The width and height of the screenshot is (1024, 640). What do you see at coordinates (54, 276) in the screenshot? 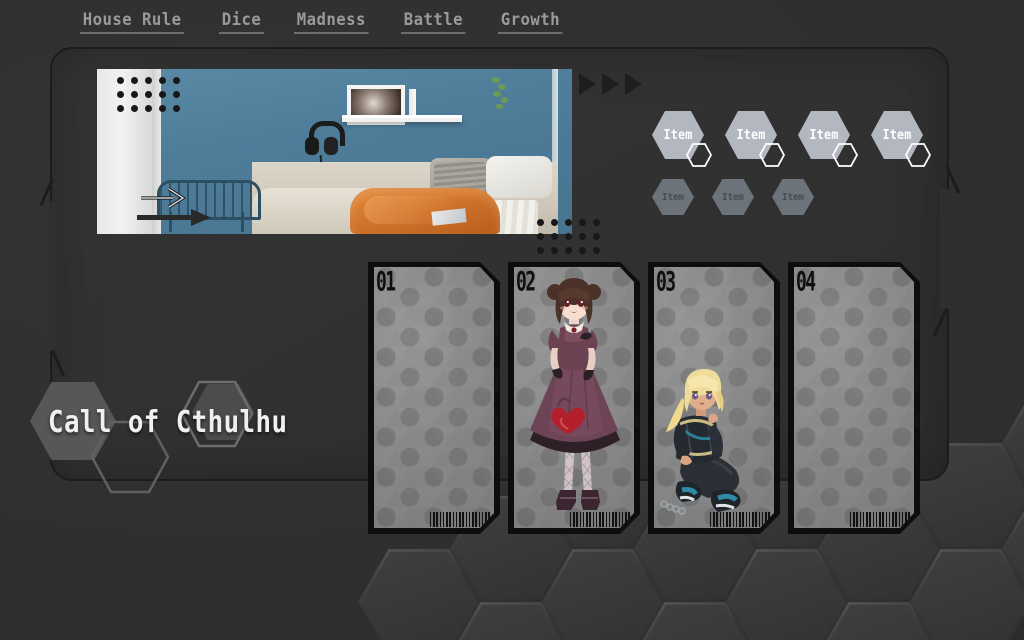
I see `panel-left-notch` at bounding box center [54, 276].